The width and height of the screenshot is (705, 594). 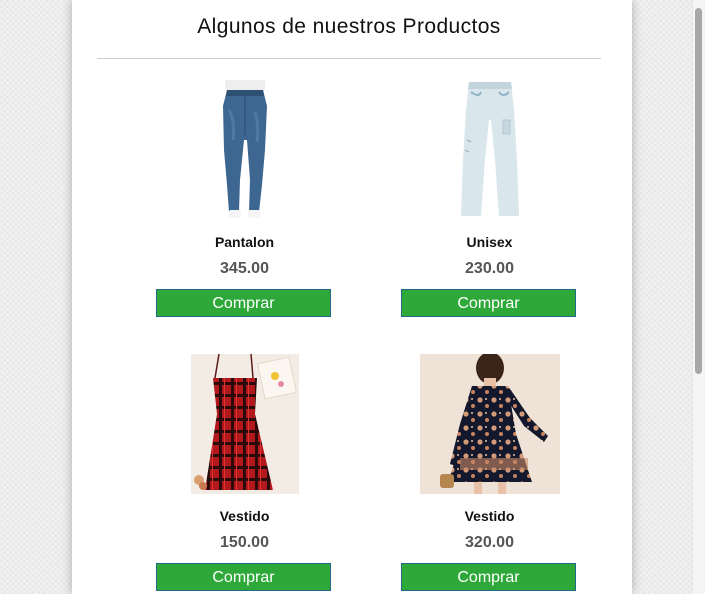 I want to click on product-card-vestido-plaid: Vestido 150.00 Comprar, so click(x=244, y=474).